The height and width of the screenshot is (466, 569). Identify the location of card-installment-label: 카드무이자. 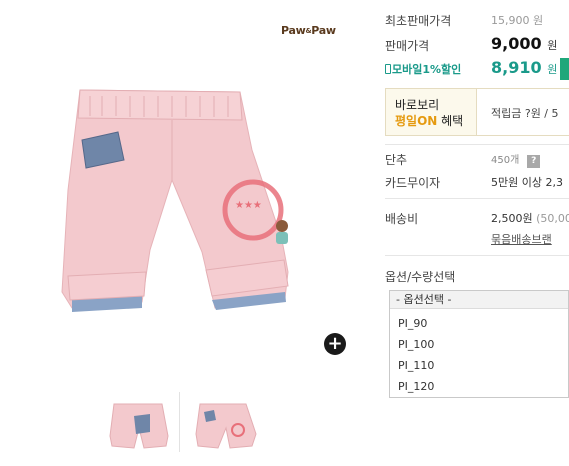
(413, 183).